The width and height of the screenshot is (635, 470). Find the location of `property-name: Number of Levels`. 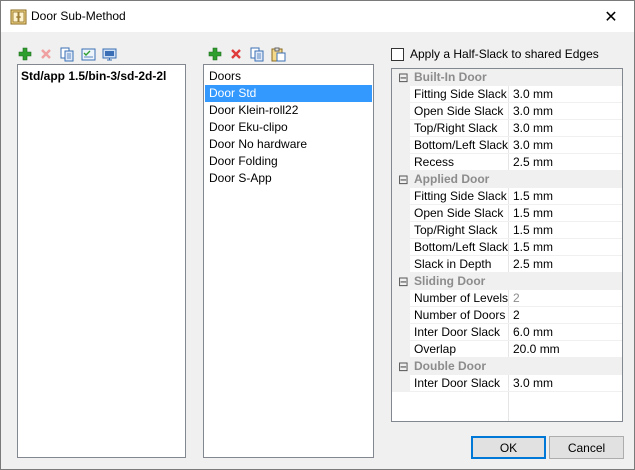

property-name: Number of Levels is located at coordinates (461, 298).